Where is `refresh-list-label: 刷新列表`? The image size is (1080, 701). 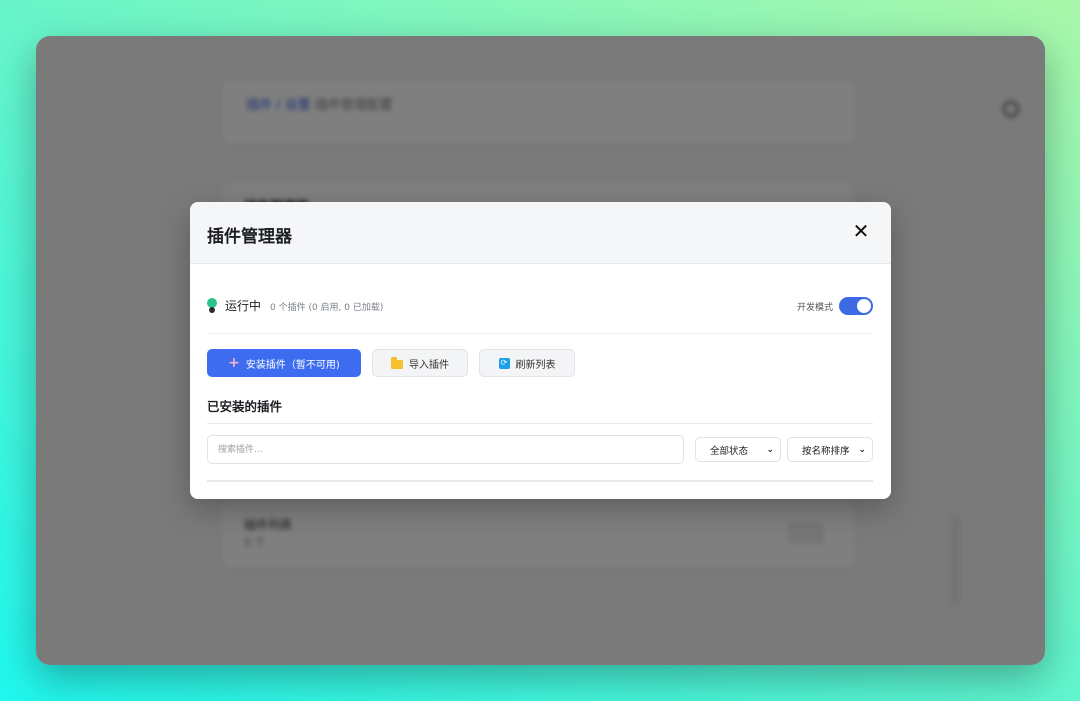
refresh-list-label: 刷新列表 is located at coordinates (535, 365).